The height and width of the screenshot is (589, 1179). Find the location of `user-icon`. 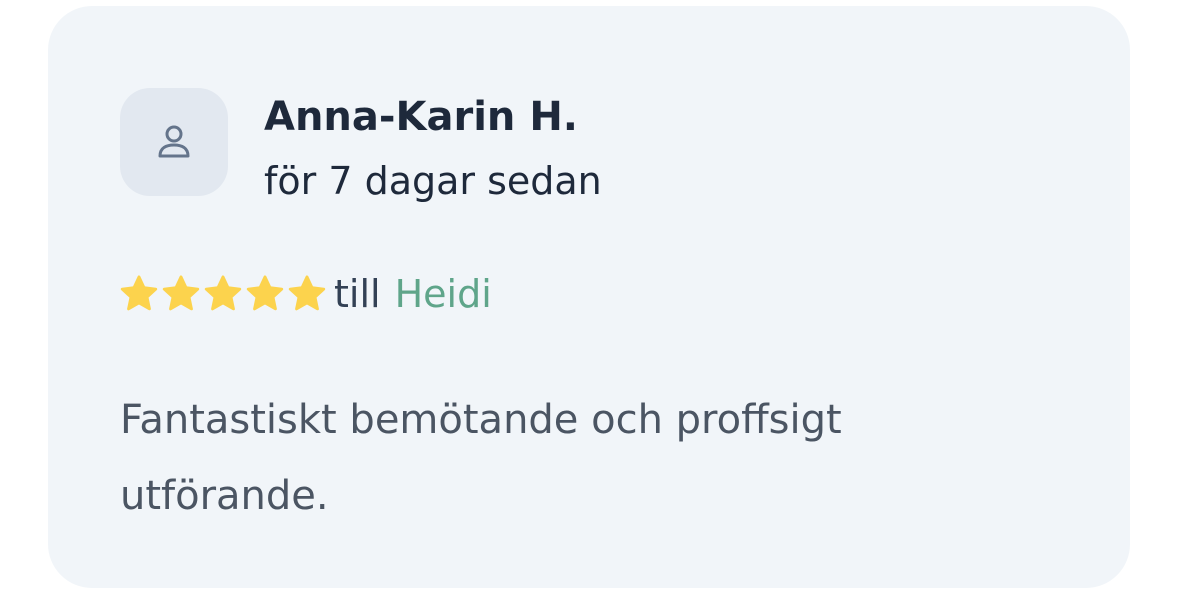

user-icon is located at coordinates (174, 142).